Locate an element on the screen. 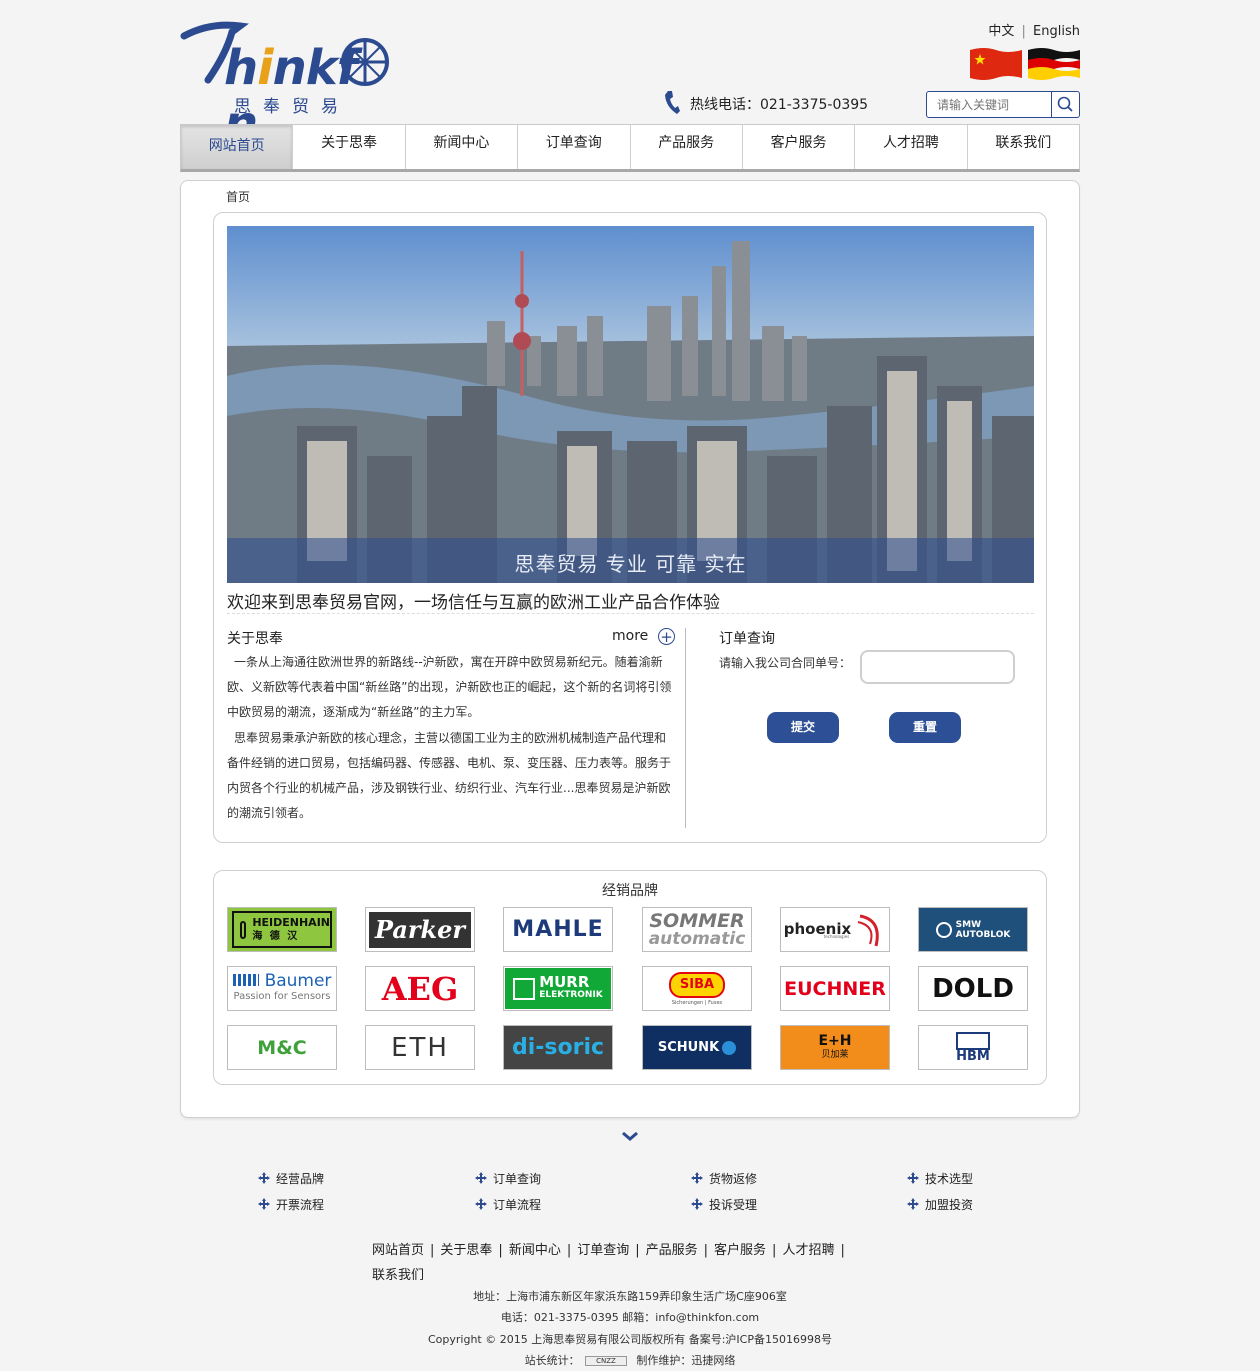  brand-name: SCHUNK is located at coordinates (688, 1047).